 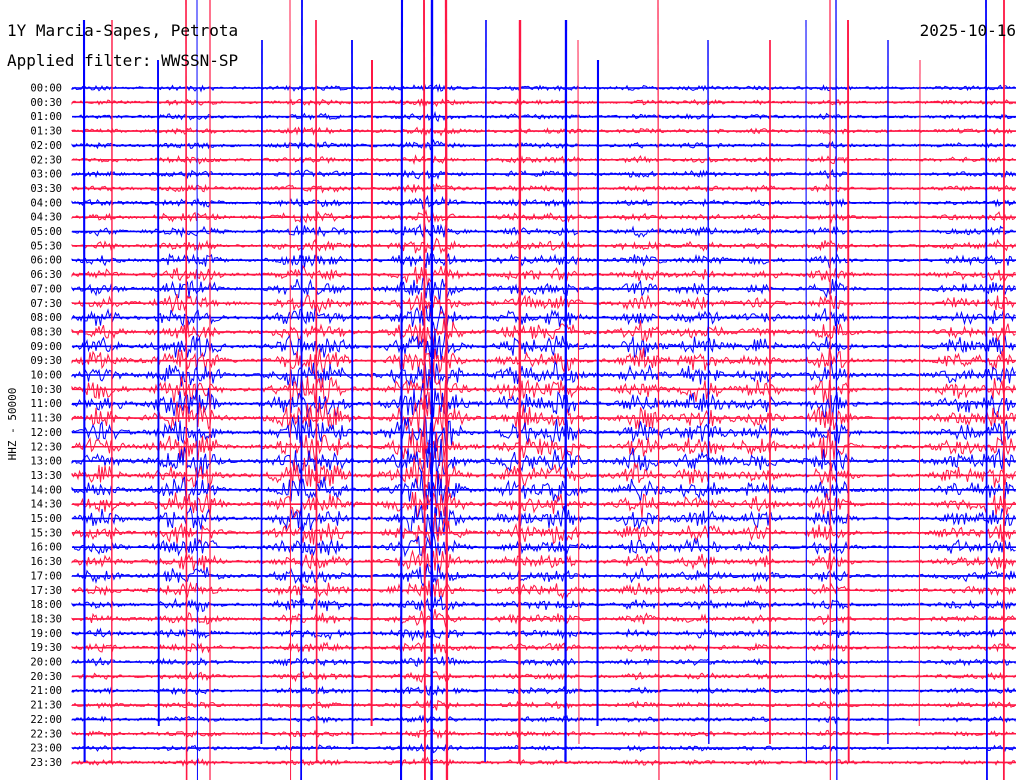 What do you see at coordinates (46, 605) in the screenshot?
I see `time-tick-label: 18:00` at bounding box center [46, 605].